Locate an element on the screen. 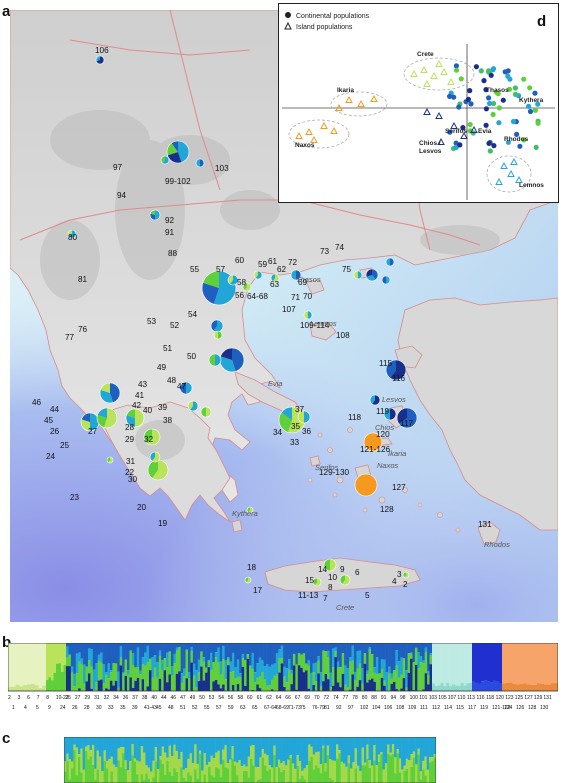 The width and height of the screenshot is (567, 783). structure-pop-label: 44 is located at coordinates (164, 698).